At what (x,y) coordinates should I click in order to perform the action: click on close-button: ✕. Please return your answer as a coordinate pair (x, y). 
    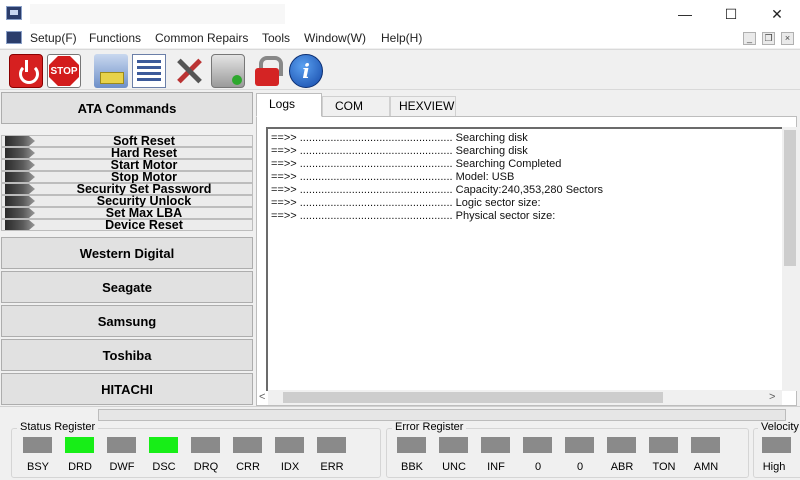
    Looking at the image, I should click on (777, 14).